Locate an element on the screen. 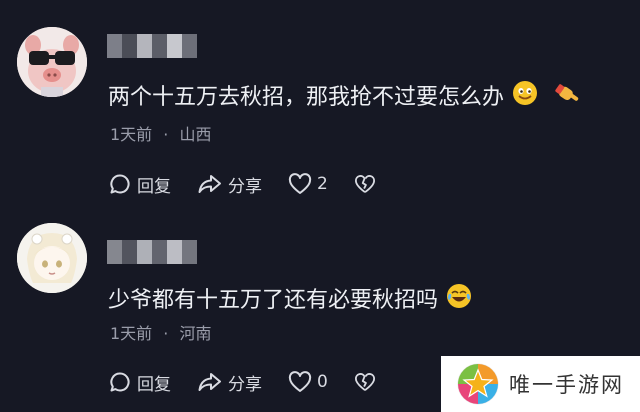 Image resolution: width=640 pixels, height=412 pixels. comment-meta: 1天前 · 河南 is located at coordinates (160, 332).